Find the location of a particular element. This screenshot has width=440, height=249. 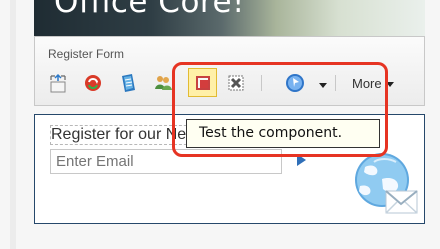

globe-mail-icon is located at coordinates (386, 183).